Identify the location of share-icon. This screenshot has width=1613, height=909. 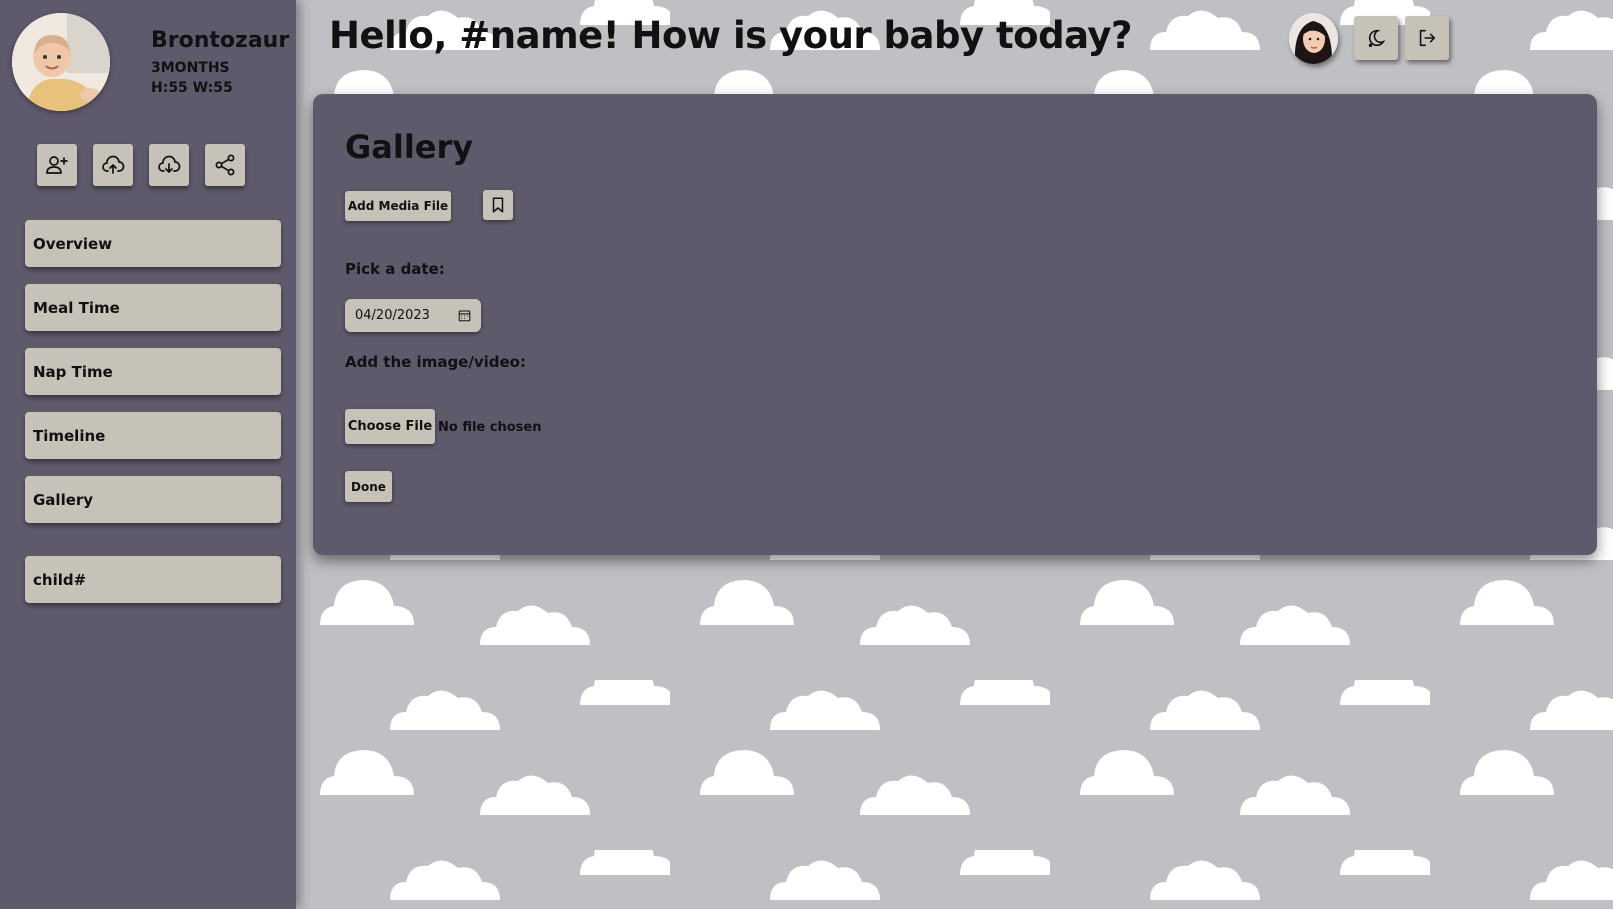
(225, 165).